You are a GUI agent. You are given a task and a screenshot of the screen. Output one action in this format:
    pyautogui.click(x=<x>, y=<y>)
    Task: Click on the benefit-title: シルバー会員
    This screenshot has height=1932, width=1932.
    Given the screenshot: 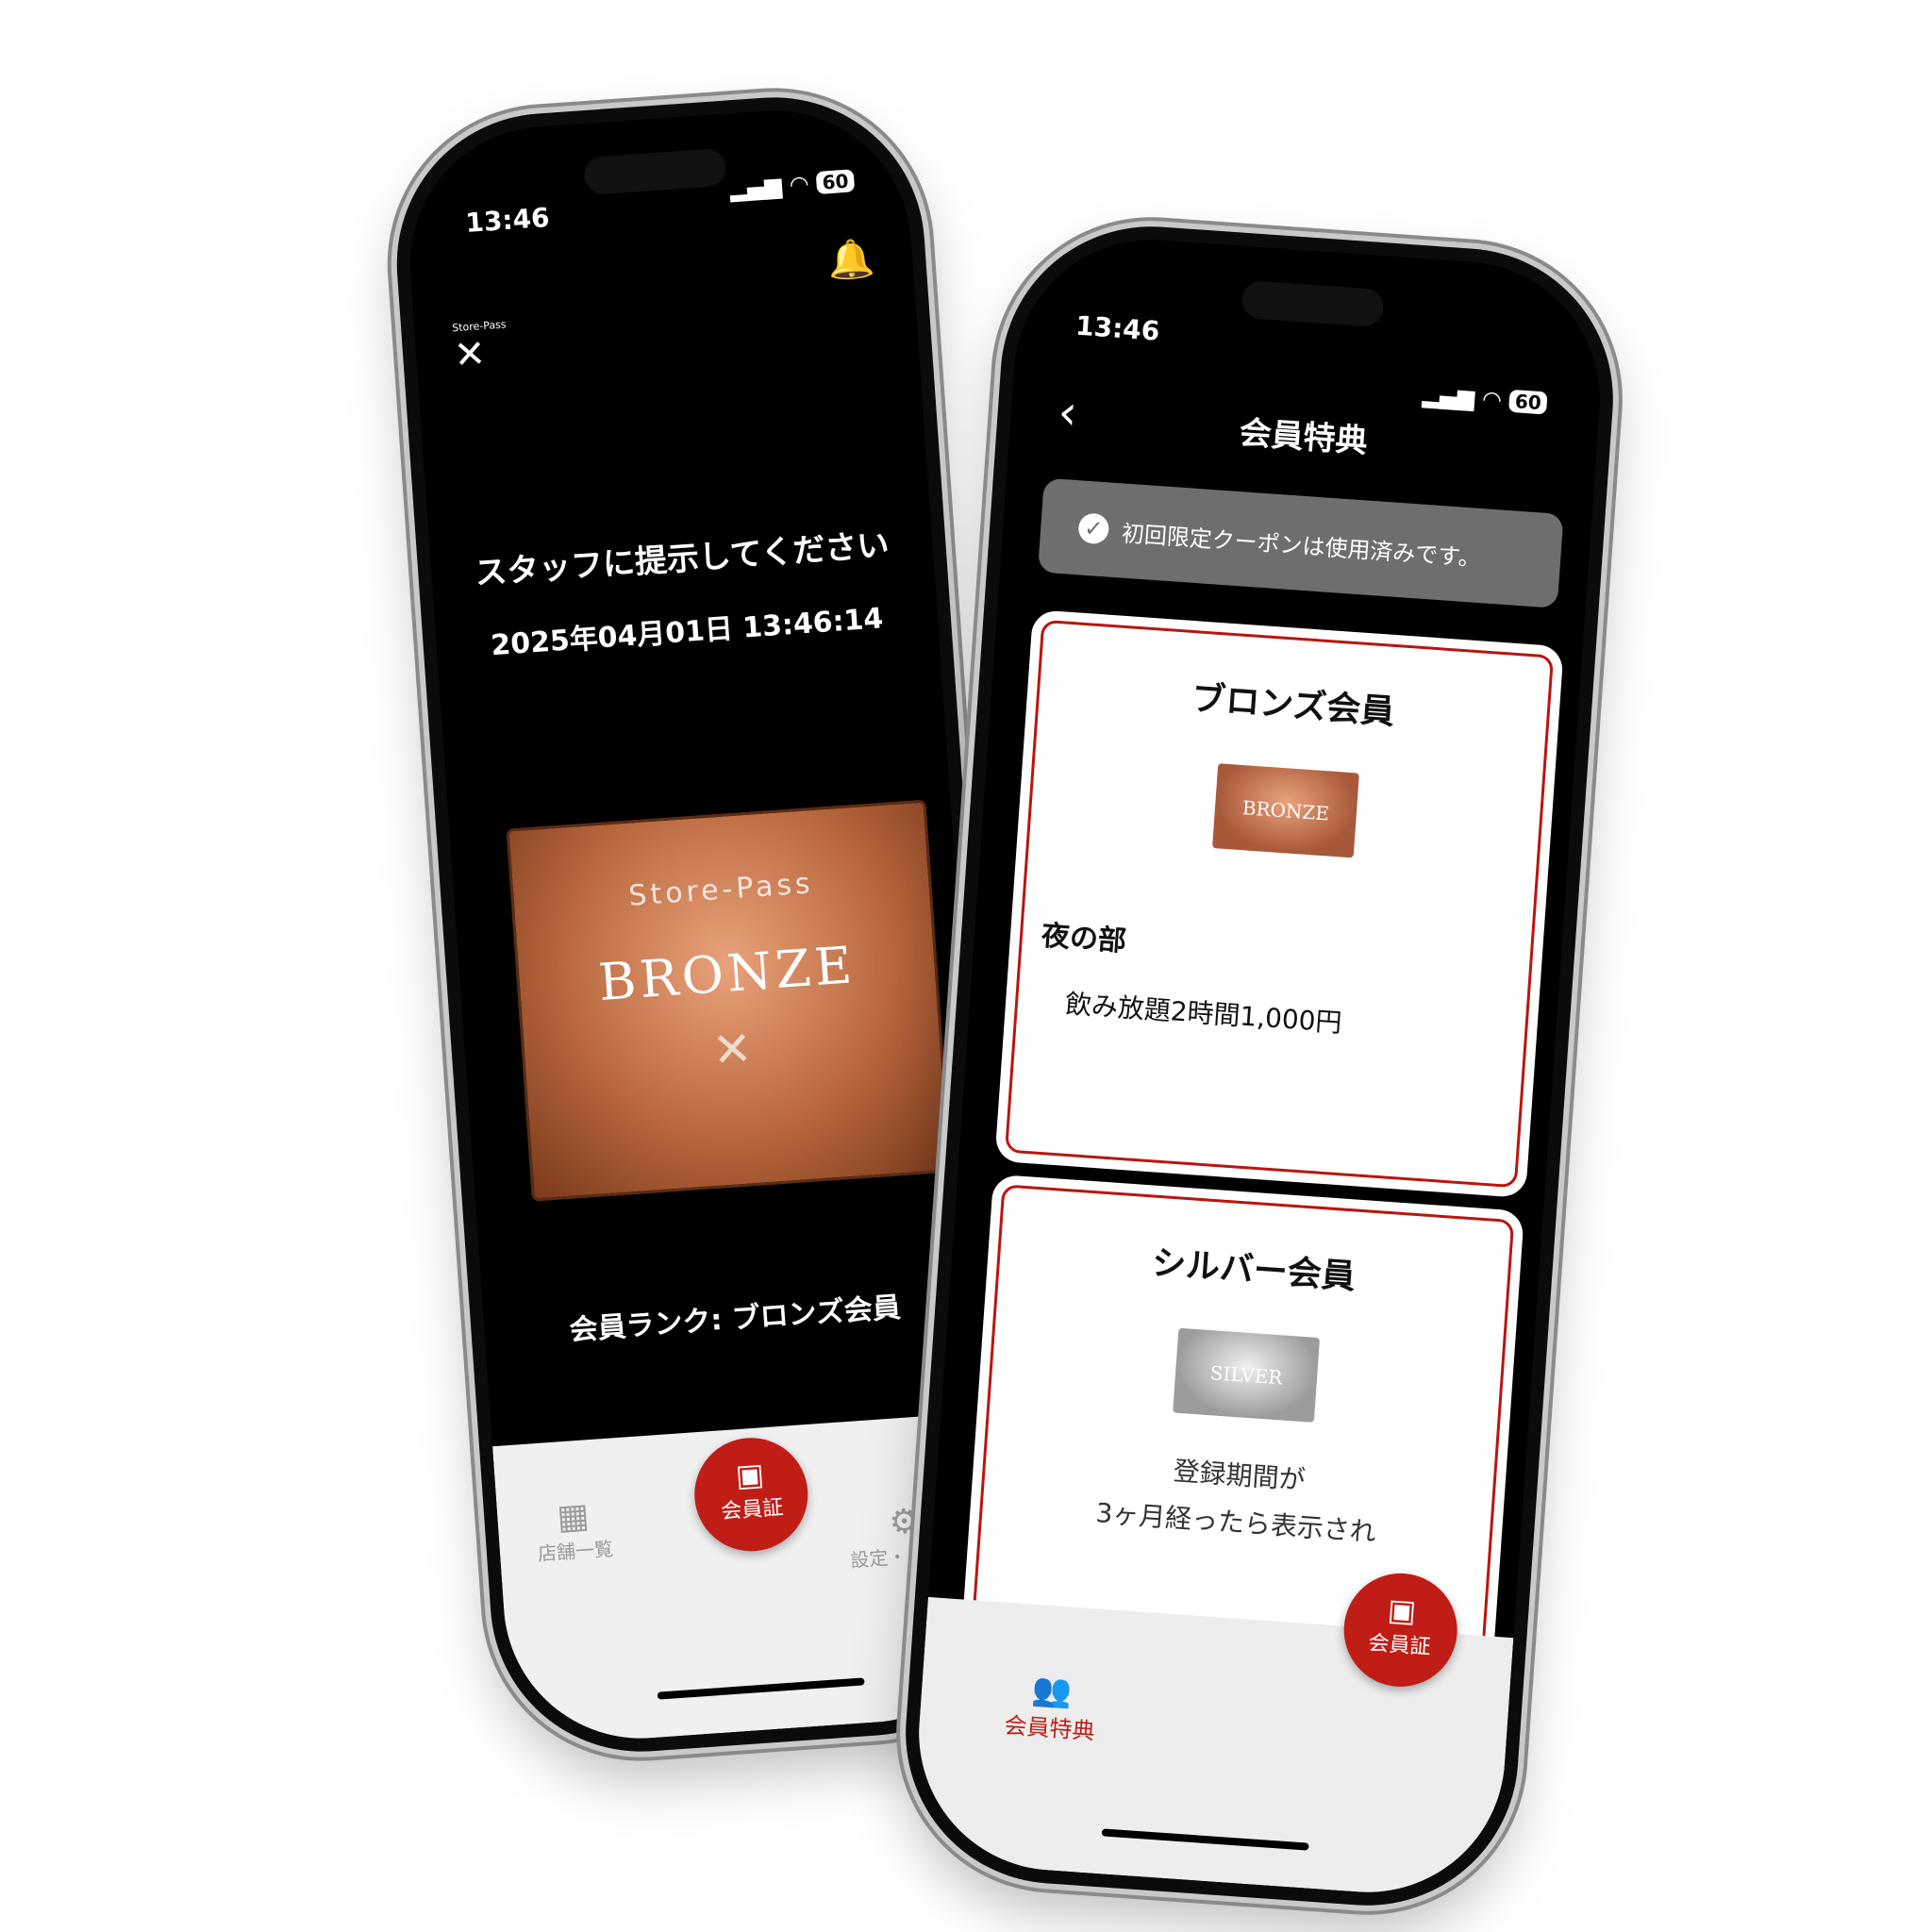 What is the action you would take?
    pyautogui.click(x=1253, y=1270)
    